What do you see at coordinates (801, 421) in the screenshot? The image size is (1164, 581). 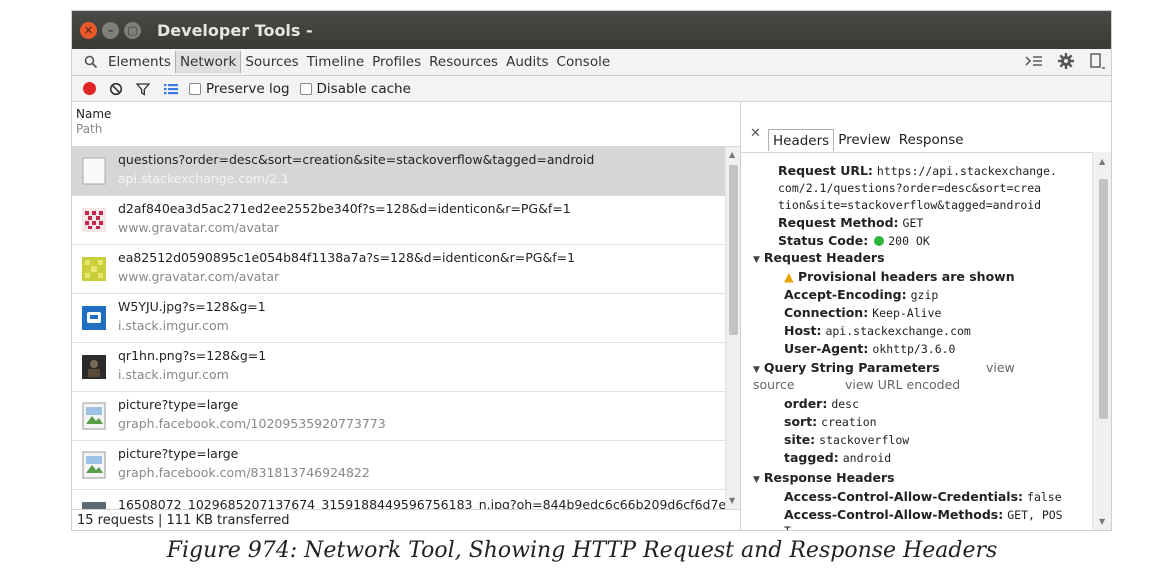 I see `param-key: sort:` at bounding box center [801, 421].